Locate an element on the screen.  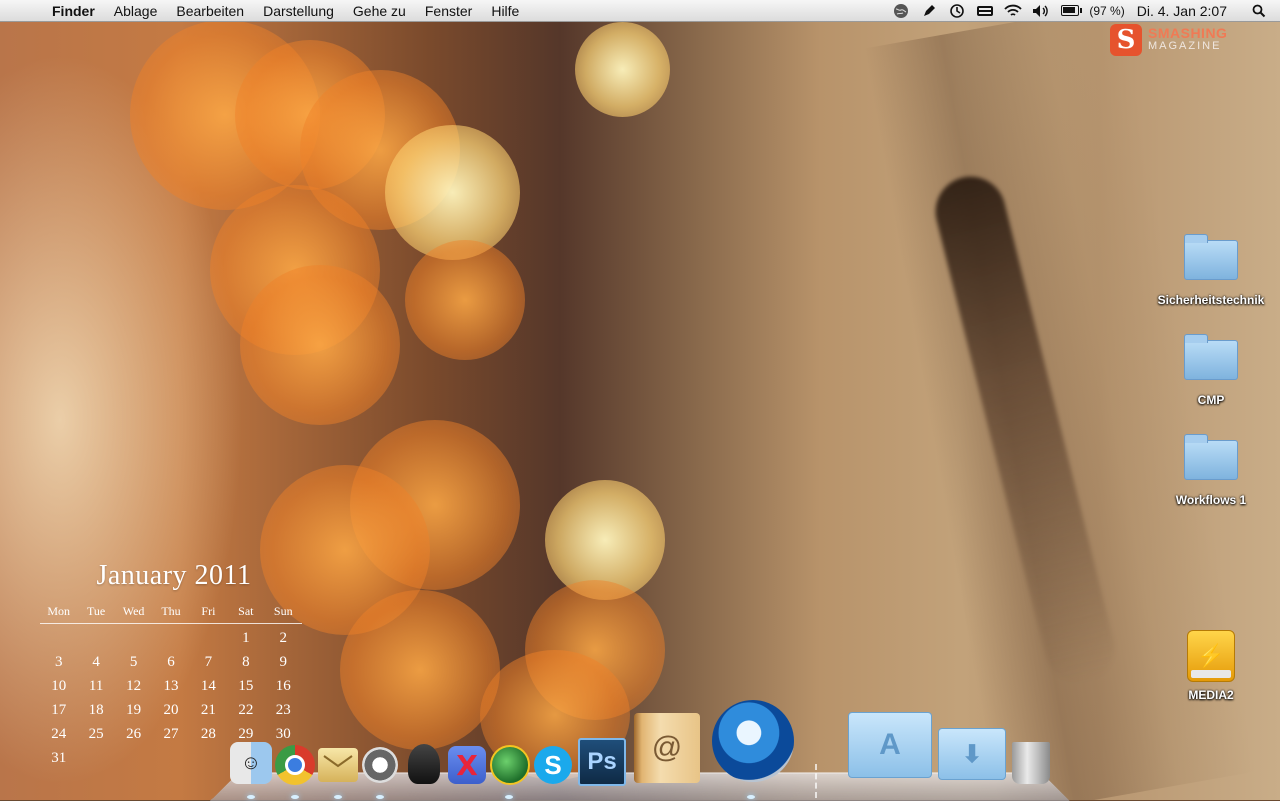
dock-trash-icon is located at coordinates (1031, 763).